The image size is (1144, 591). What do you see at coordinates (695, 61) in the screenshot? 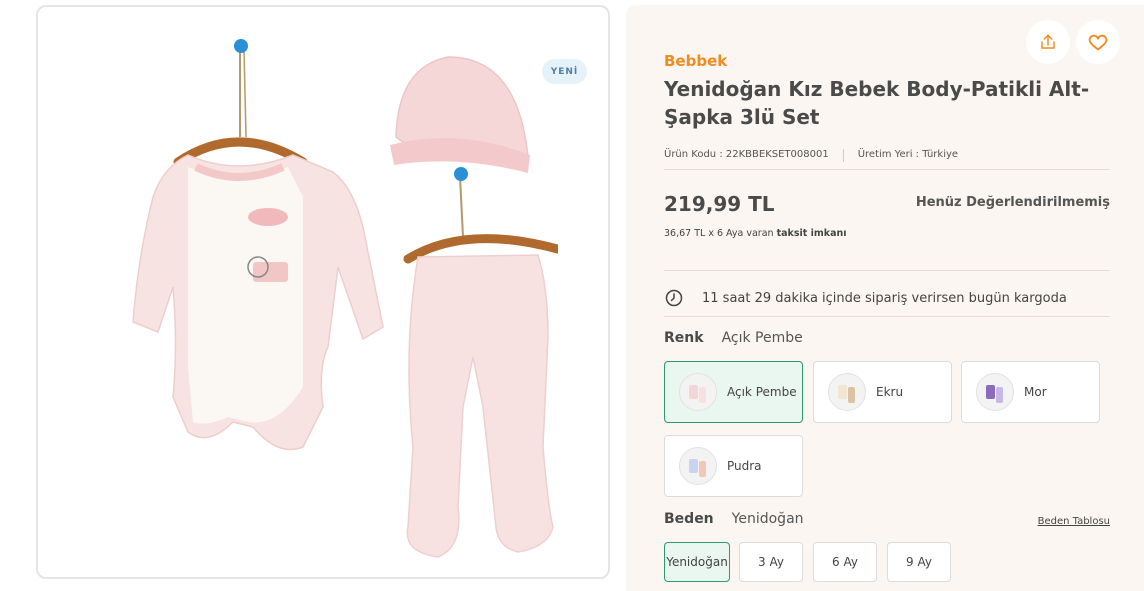
I see `brand-name: Bebbek` at bounding box center [695, 61].